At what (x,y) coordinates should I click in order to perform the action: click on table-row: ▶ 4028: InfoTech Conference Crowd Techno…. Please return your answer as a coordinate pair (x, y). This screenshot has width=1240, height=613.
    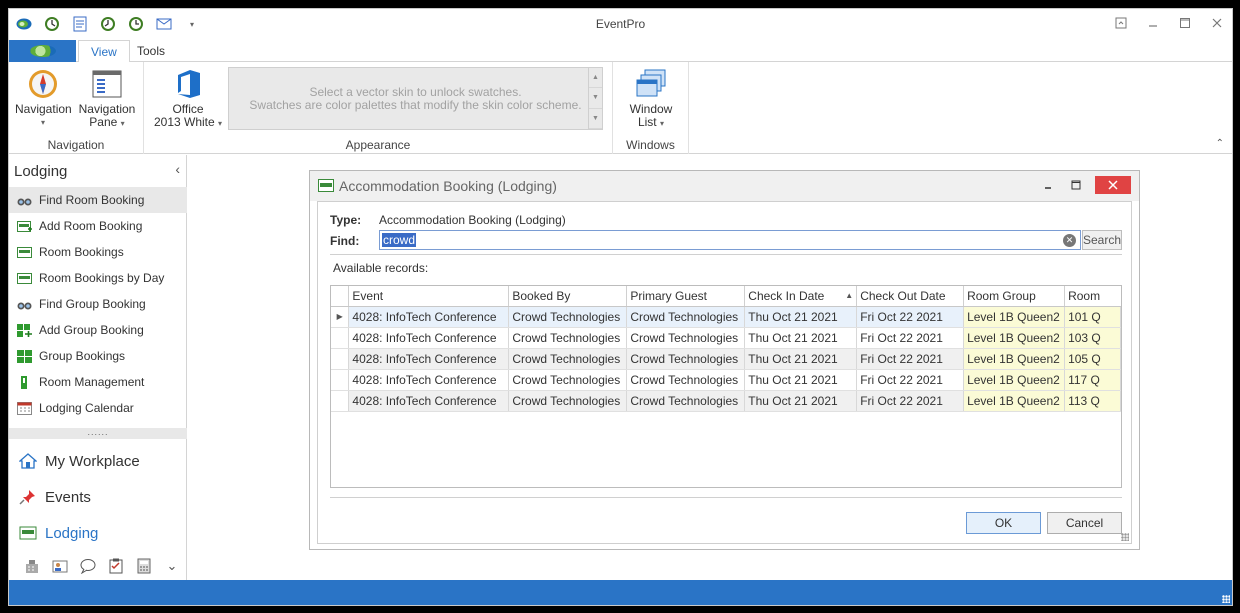
    Looking at the image, I should click on (726, 317).